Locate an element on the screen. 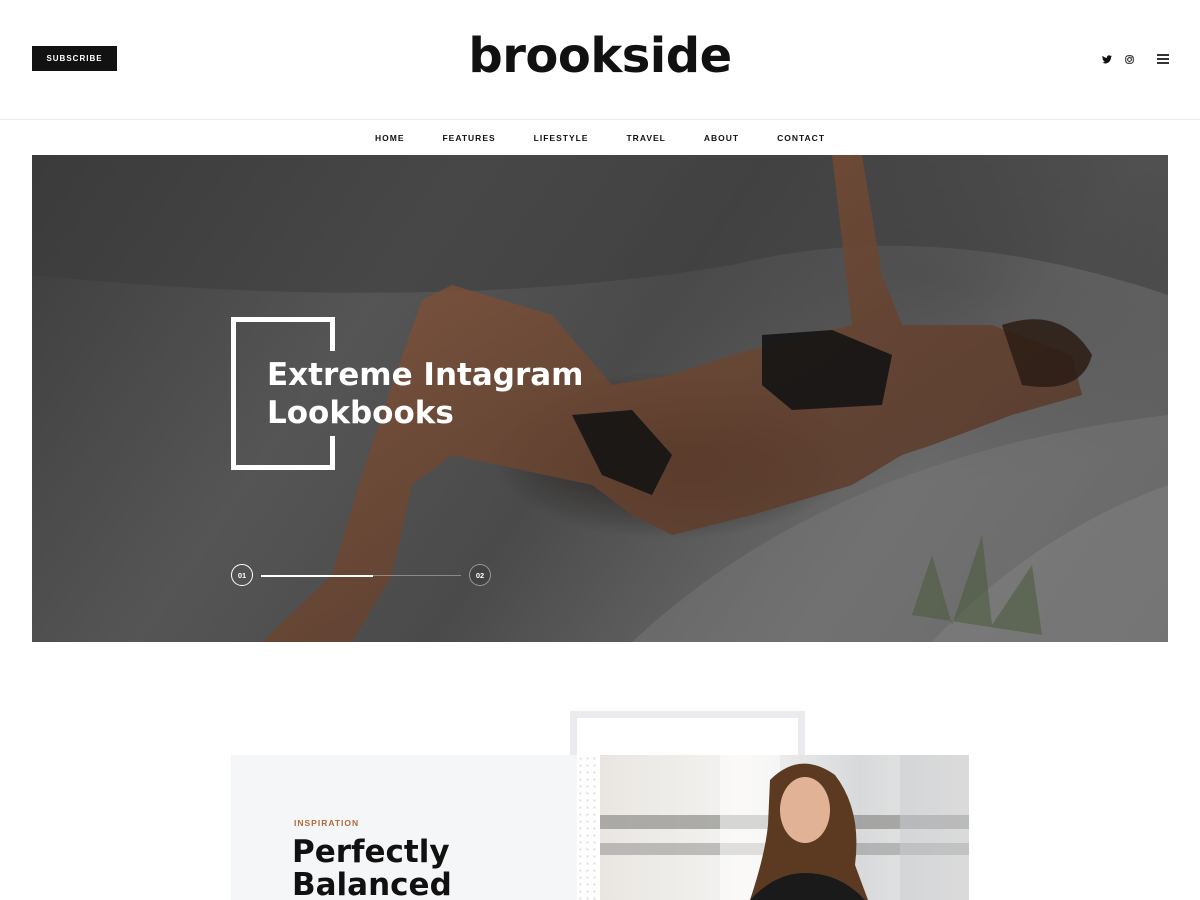 Image resolution: width=1200 pixels, height=900 pixels. hero-title: Extreme Intagram Lookbooks is located at coordinates (447, 394).